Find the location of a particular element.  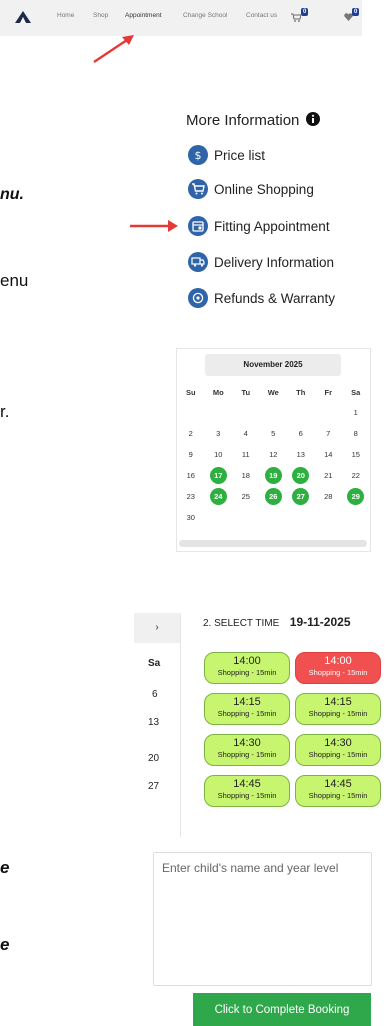

calendar-date: 21 is located at coordinates (329, 475).